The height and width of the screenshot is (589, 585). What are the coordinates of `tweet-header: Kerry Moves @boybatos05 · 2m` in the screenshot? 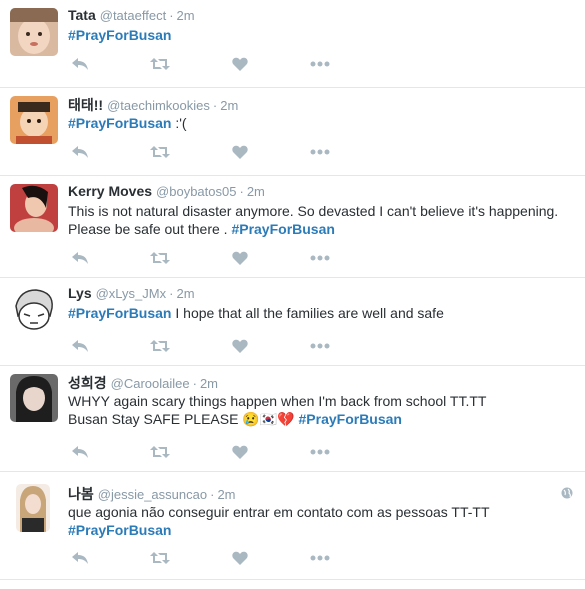 It's located at (166, 191).